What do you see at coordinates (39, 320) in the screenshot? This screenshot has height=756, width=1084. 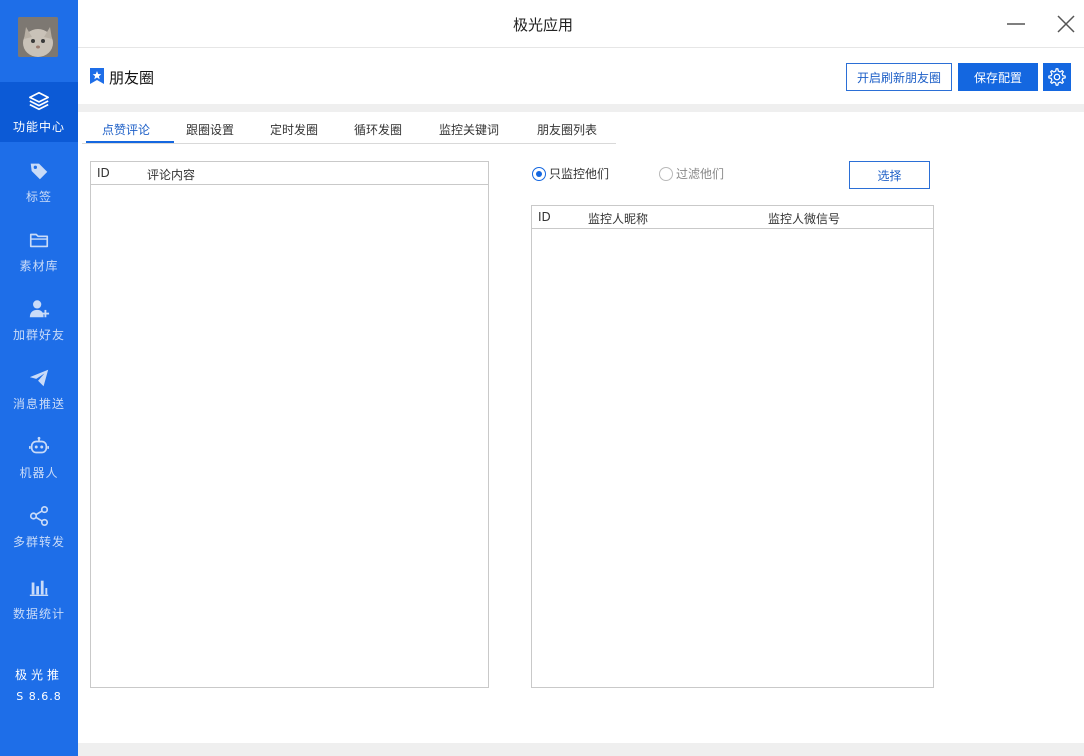 I see `sidebar-item-add-friends: 加群好友` at bounding box center [39, 320].